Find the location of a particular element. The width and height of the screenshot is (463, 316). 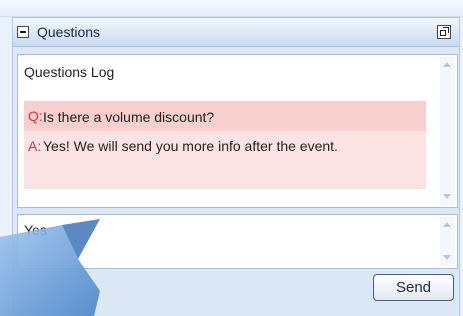

collapse-icon is located at coordinates (23, 32).